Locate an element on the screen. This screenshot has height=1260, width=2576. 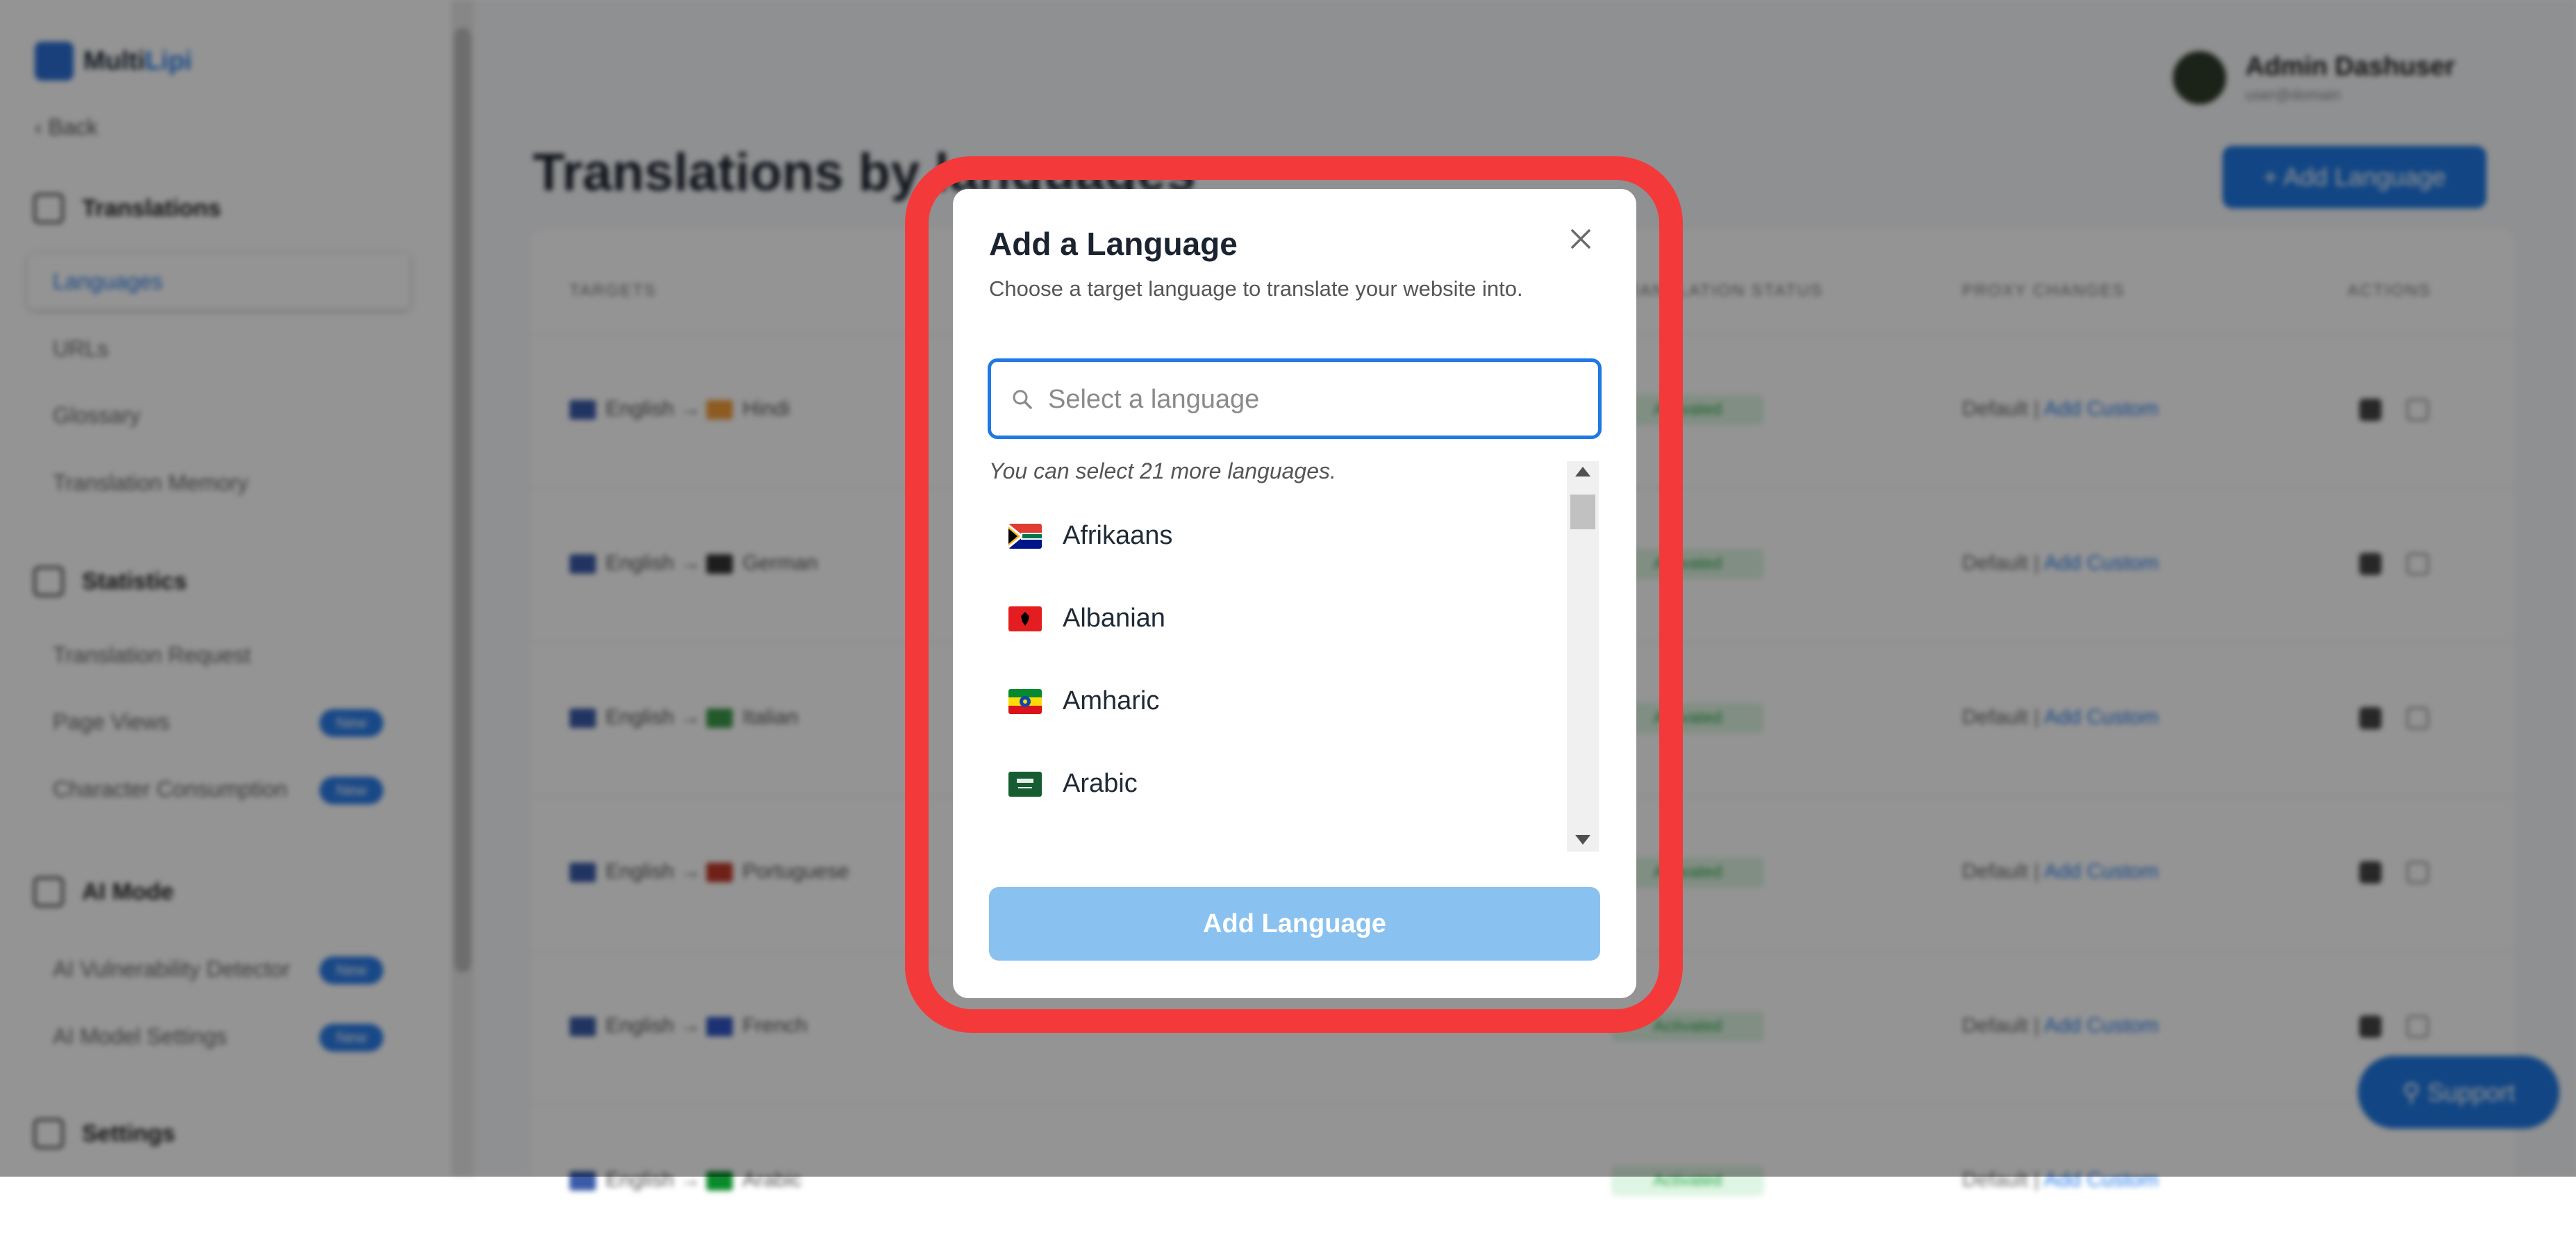
language-name: Albanian is located at coordinates (1114, 618).